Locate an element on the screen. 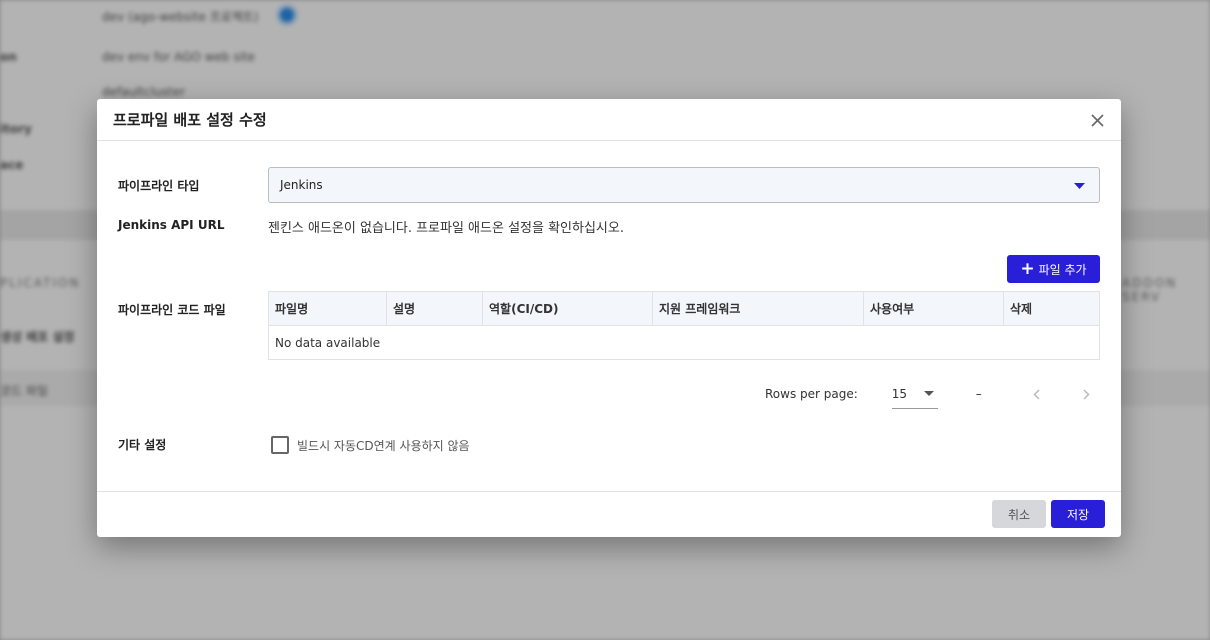 This screenshot has height=640, width=1210. prev-page-button is located at coordinates (1037, 394).